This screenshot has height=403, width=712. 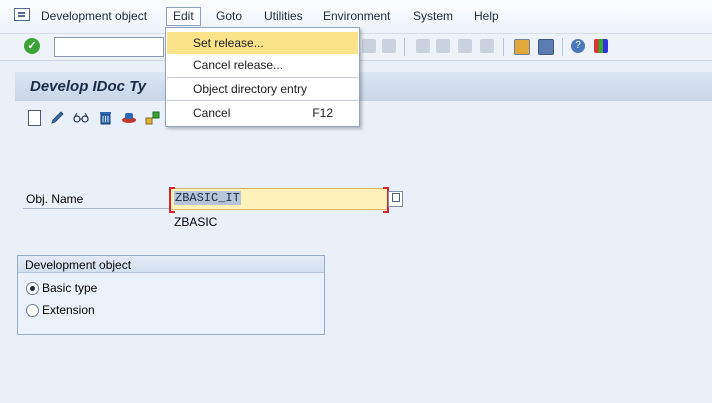 I want to click on radio-label-extension: Extension, so click(x=68, y=310).